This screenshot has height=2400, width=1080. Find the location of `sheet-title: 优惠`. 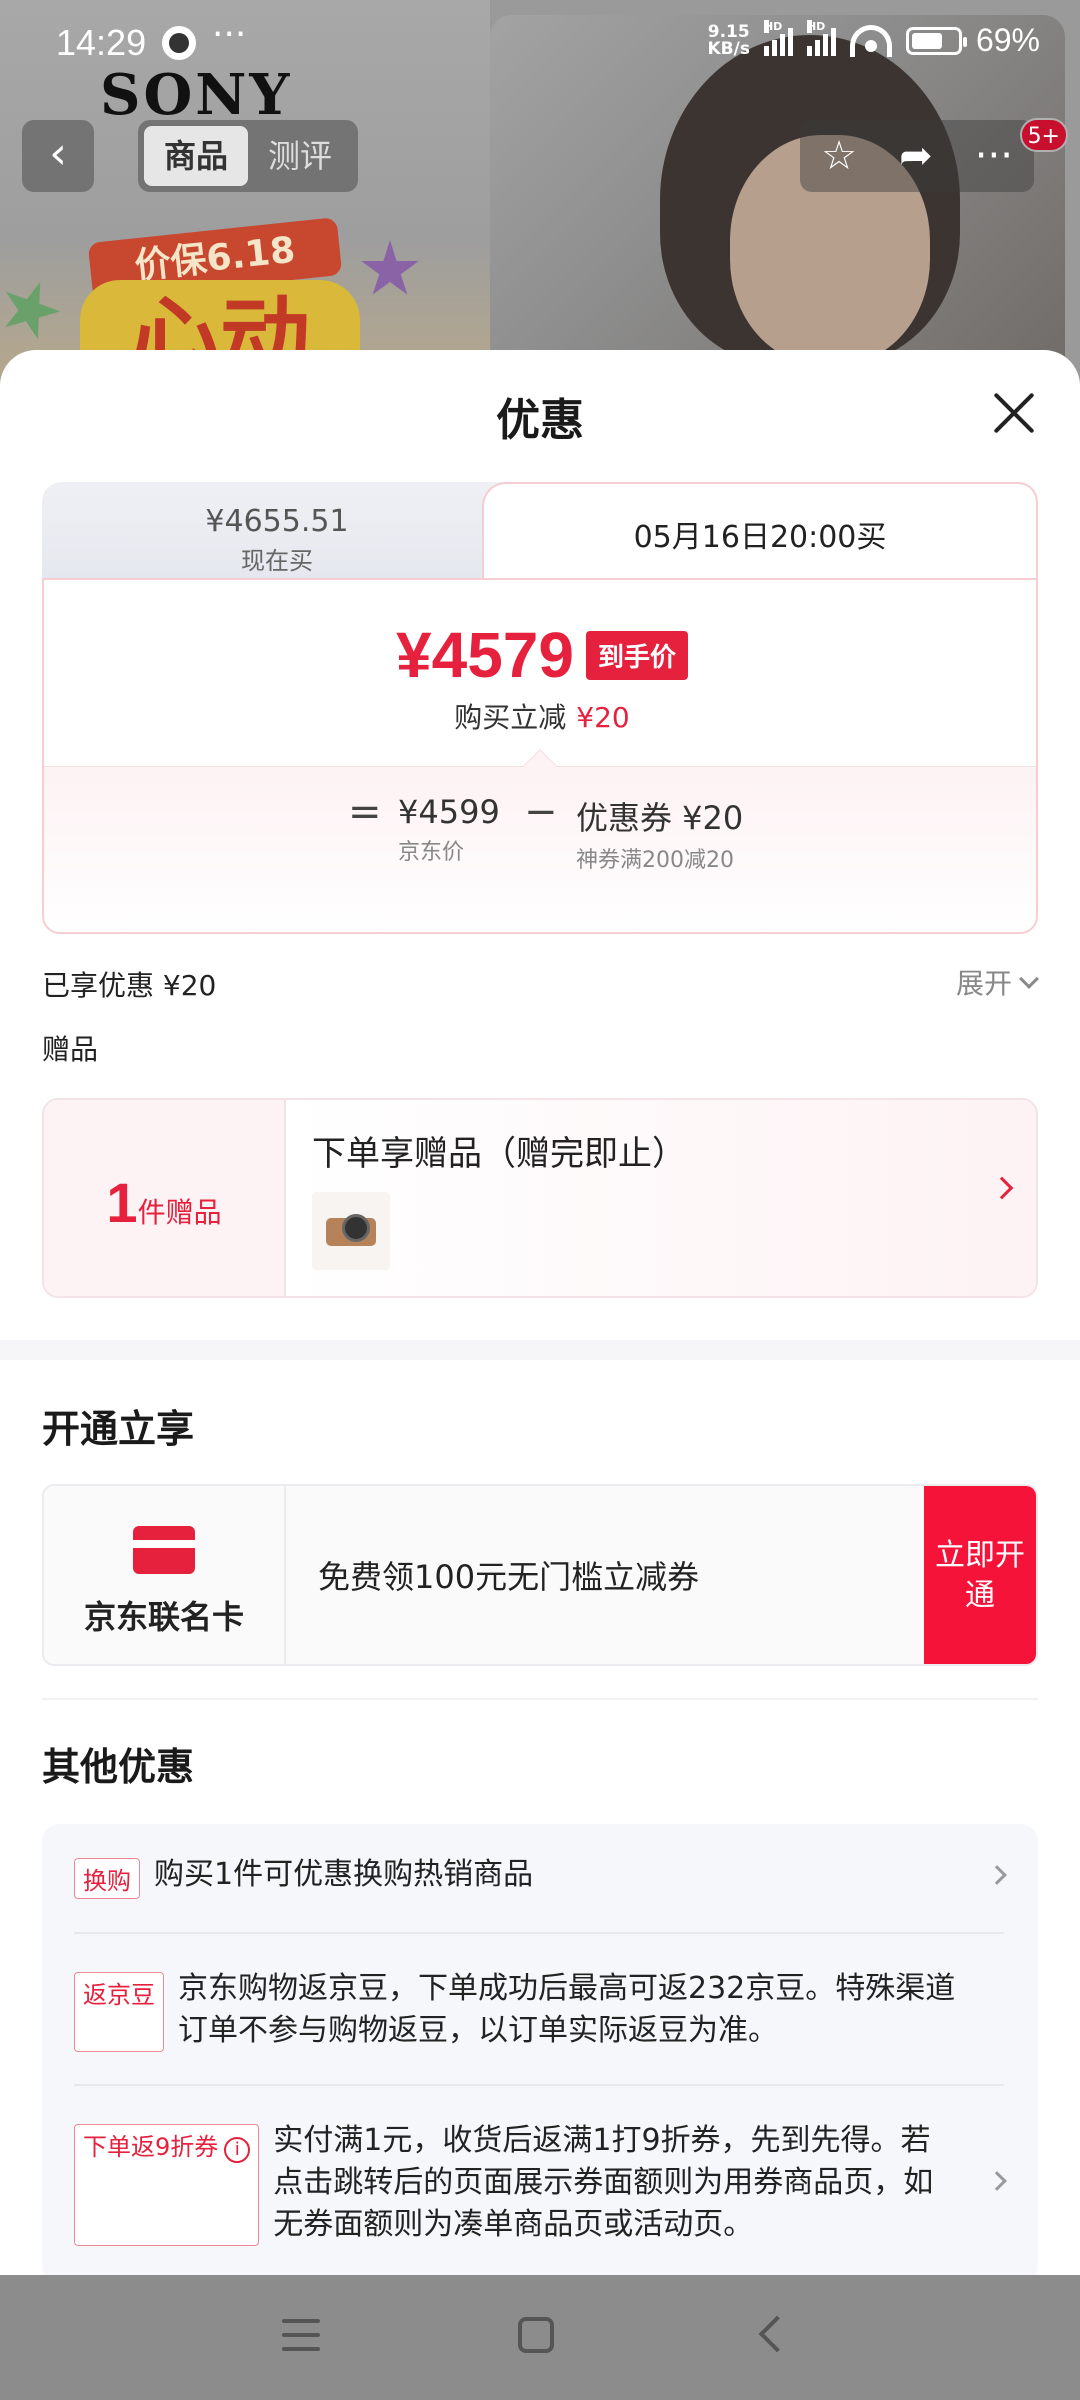

sheet-title: 优惠 is located at coordinates (540, 420).